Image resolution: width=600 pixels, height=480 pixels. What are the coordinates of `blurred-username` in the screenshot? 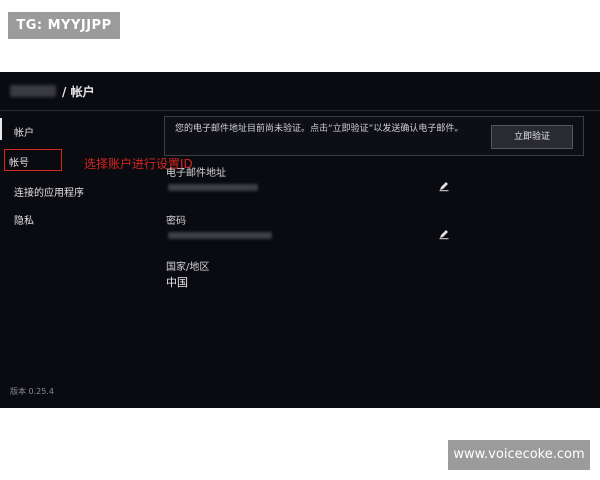 It's located at (33, 91).